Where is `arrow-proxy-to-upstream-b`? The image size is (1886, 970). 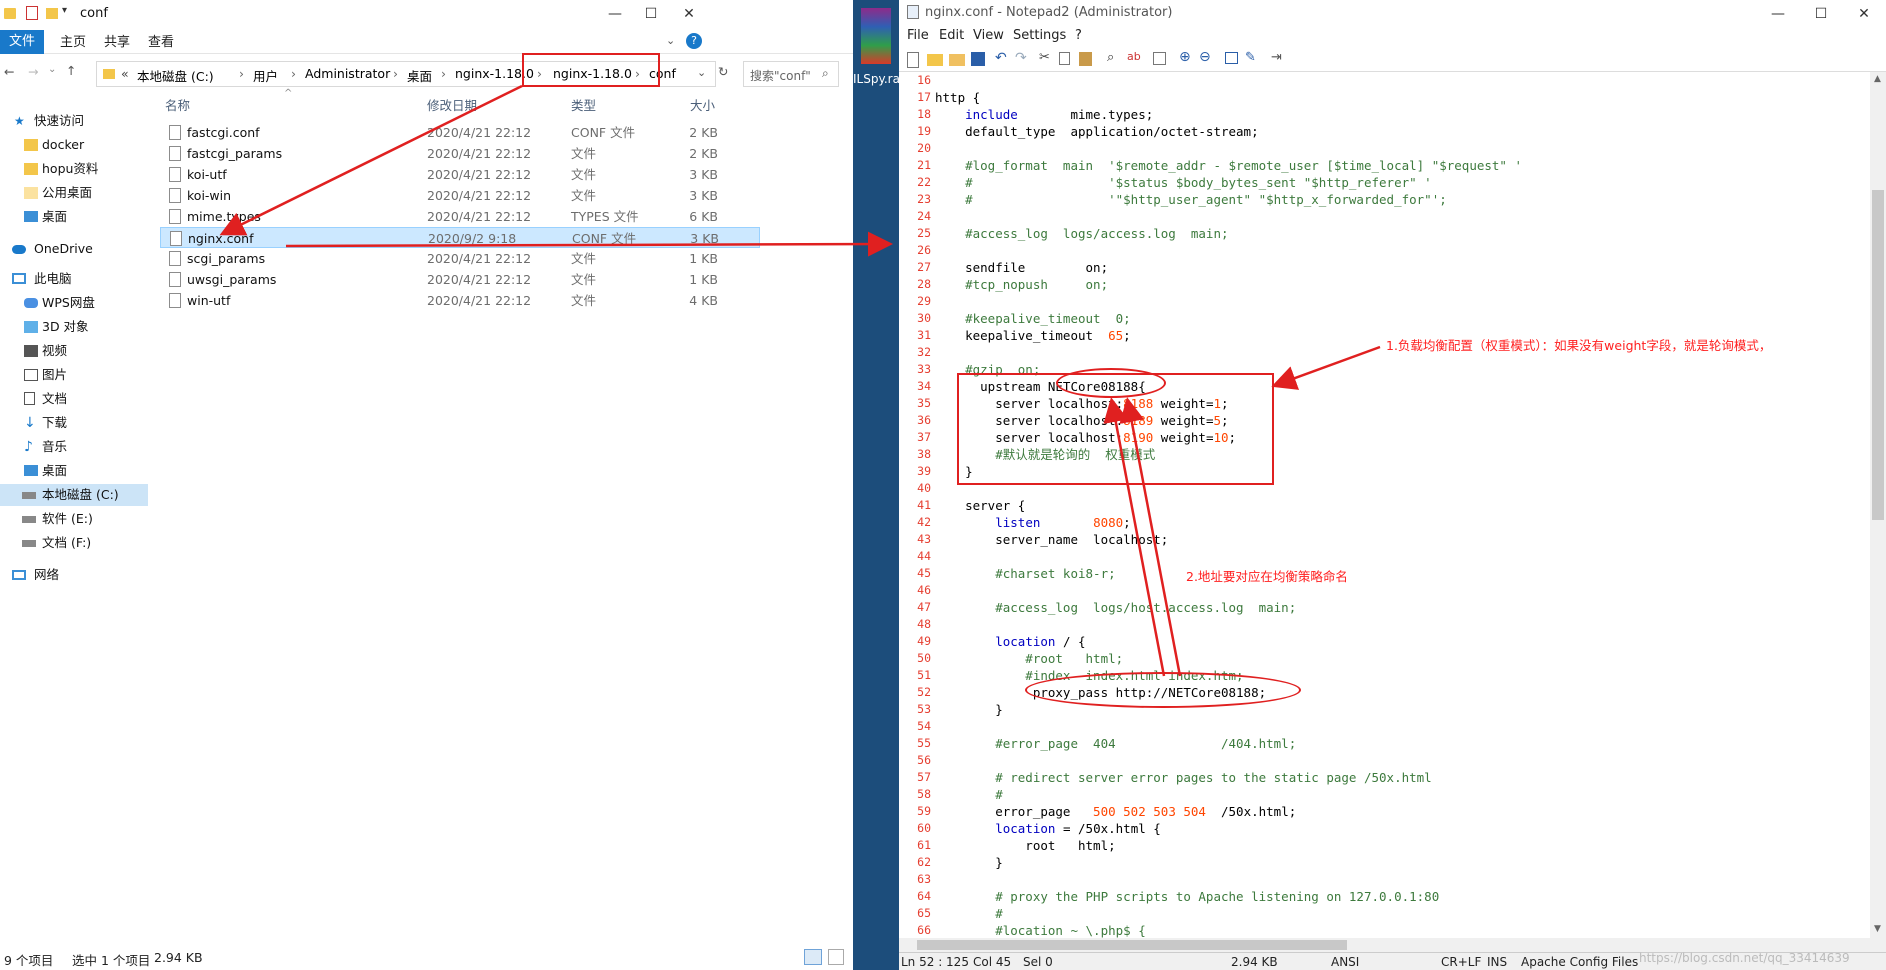
arrow-proxy-to-upstream-b is located at coordinates (1150, 537).